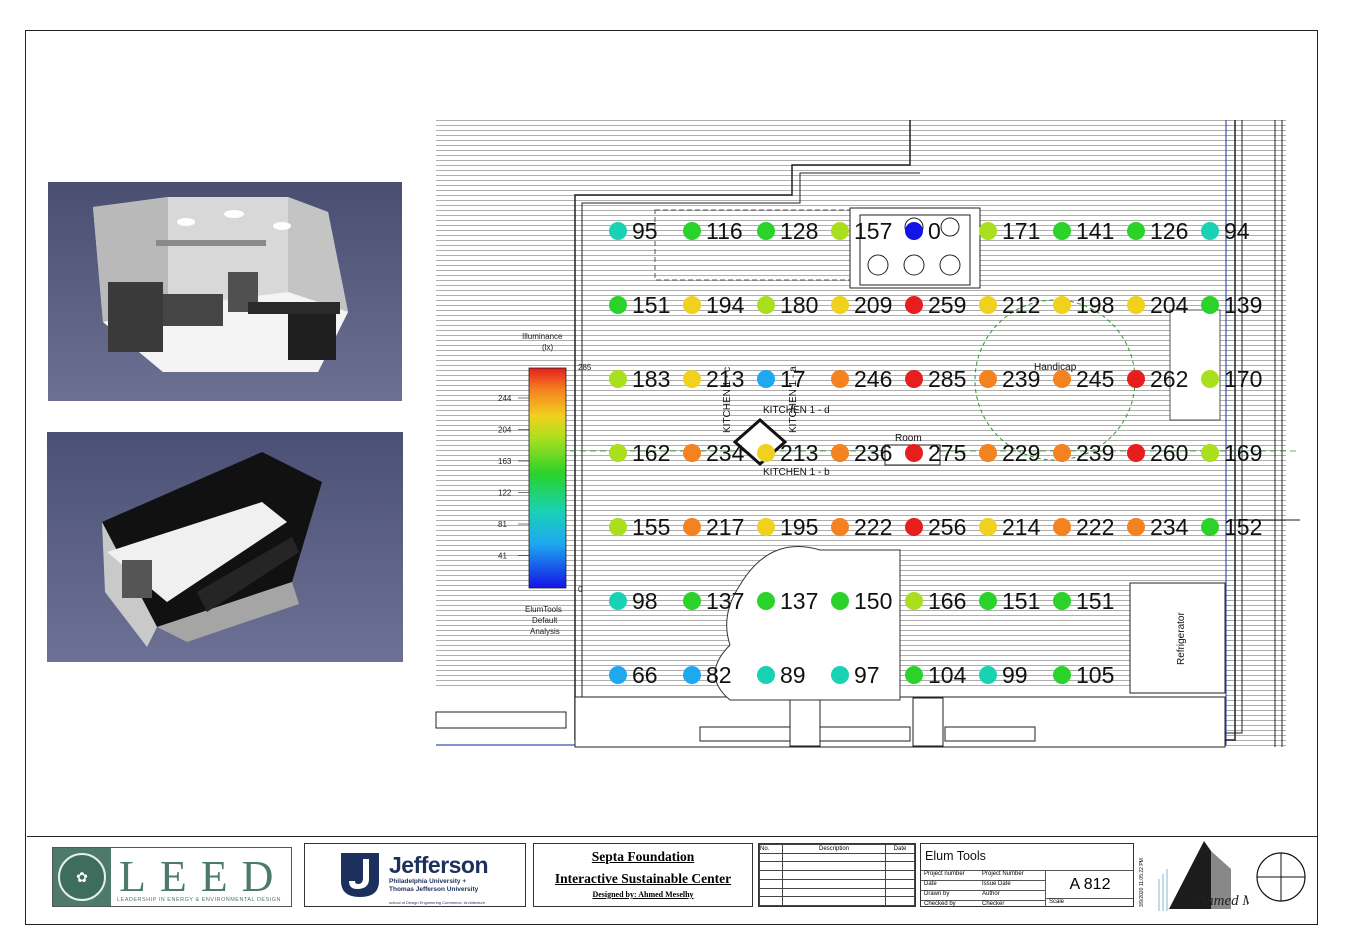  What do you see at coordinates (1143, 876) in the screenshot?
I see `print-timestamp: 3/9/2020 11:05:22 PM` at bounding box center [1143, 876].